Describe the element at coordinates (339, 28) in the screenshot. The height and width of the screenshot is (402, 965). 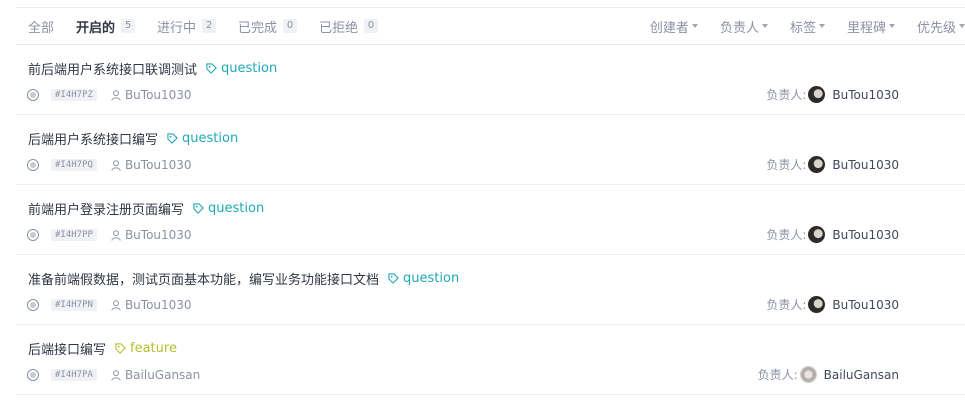
I see `tab-rejected-label: 已拒绝` at that location.